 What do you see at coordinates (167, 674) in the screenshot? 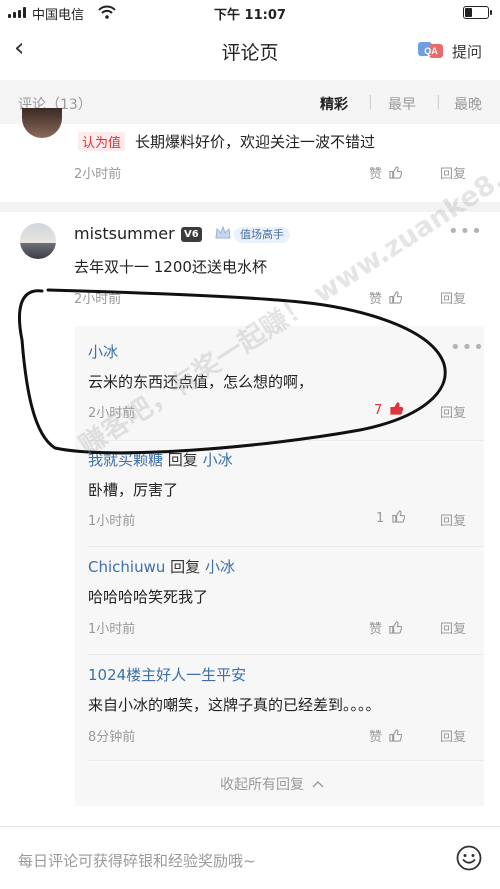
I see `reply-username: 1024楼主好人一生平安` at bounding box center [167, 674].